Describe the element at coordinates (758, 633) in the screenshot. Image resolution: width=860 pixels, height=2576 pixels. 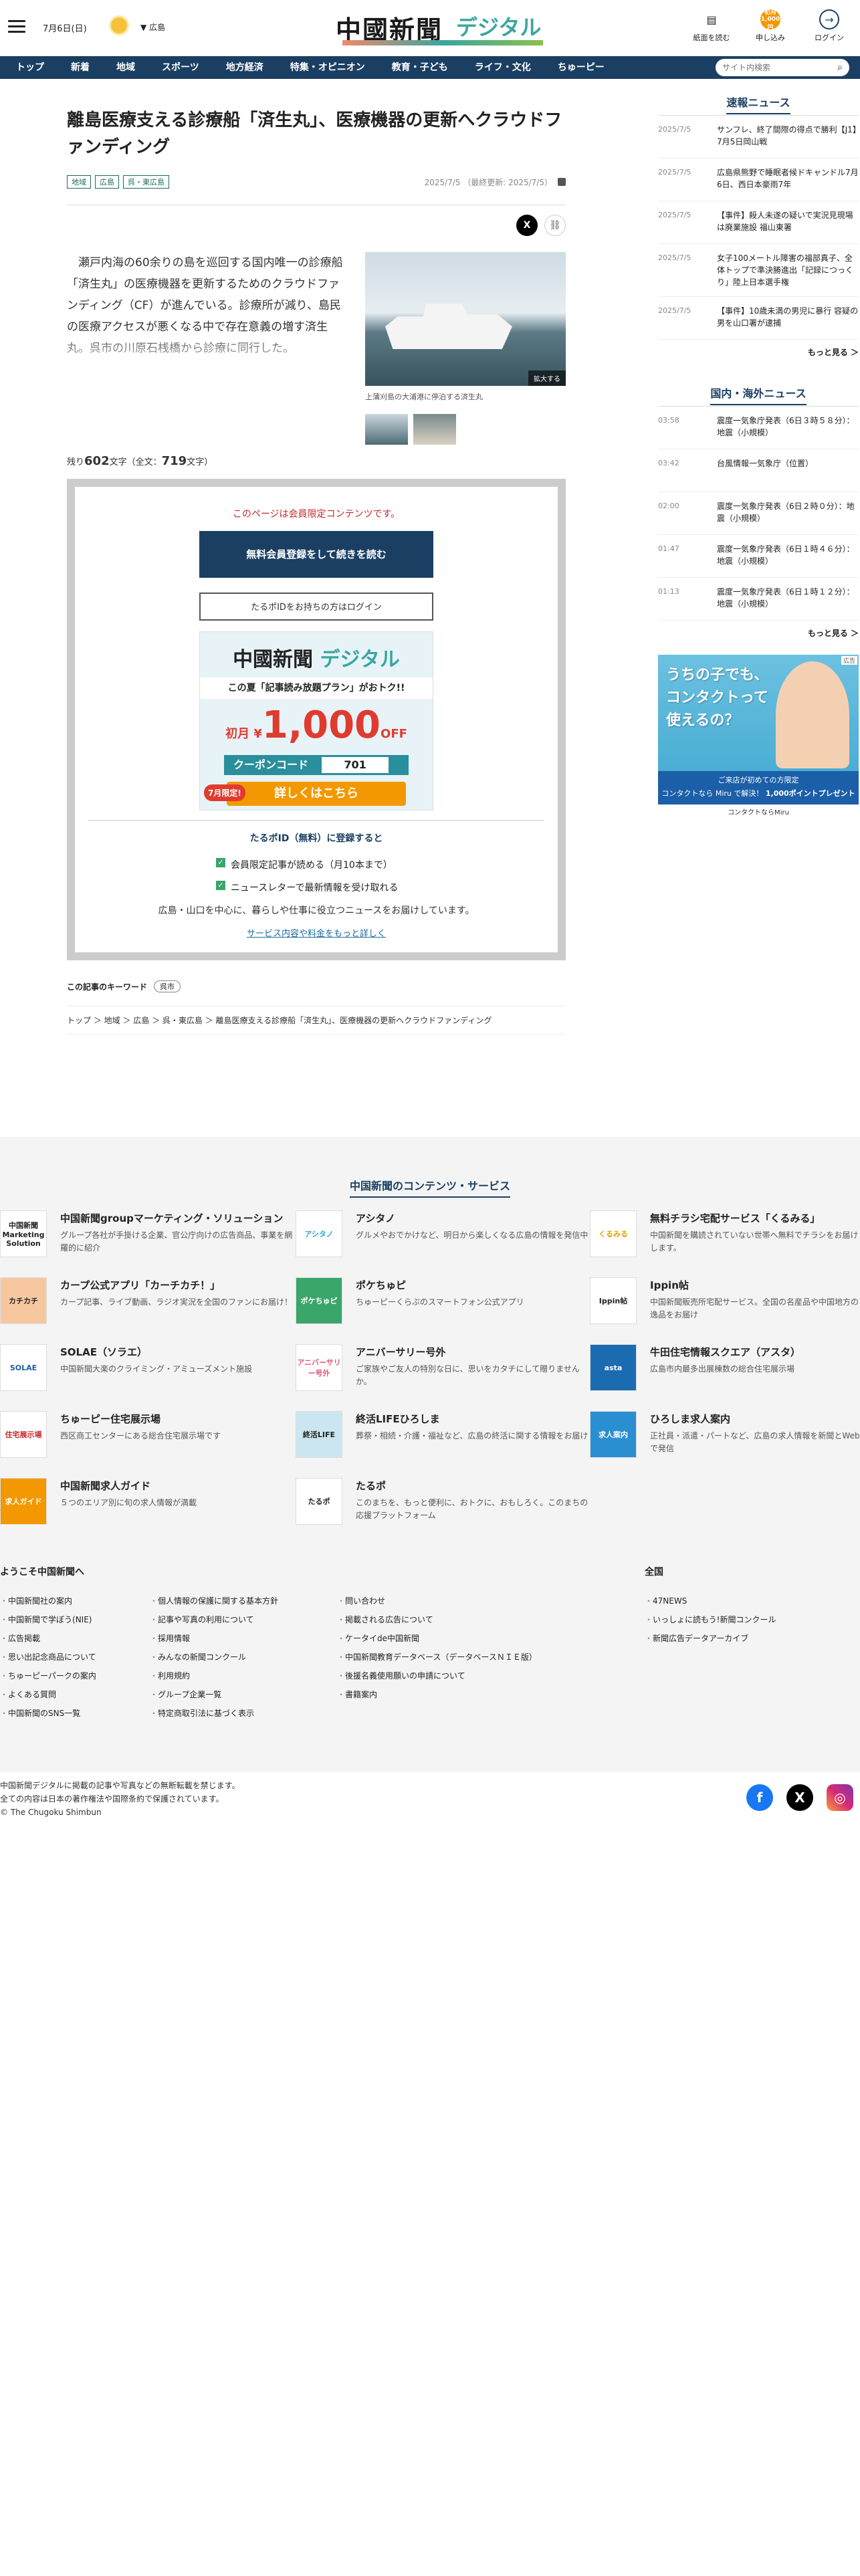
I see `national-more-link: もっと見る ＞` at that location.